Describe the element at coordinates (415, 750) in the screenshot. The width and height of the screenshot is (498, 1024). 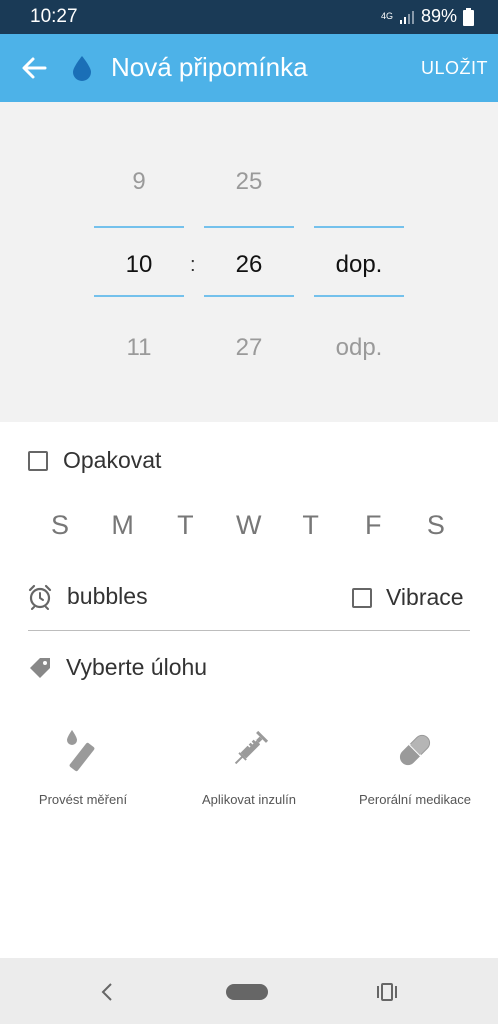
I see `pill-icon` at that location.